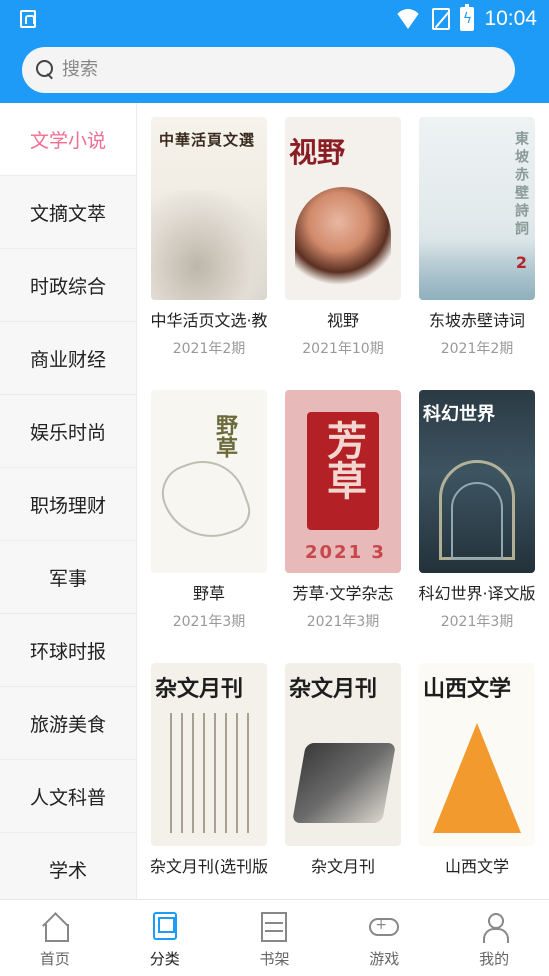 This screenshot has width=549, height=976. What do you see at coordinates (274, 959) in the screenshot?
I see `tab-label: 书架` at bounding box center [274, 959].